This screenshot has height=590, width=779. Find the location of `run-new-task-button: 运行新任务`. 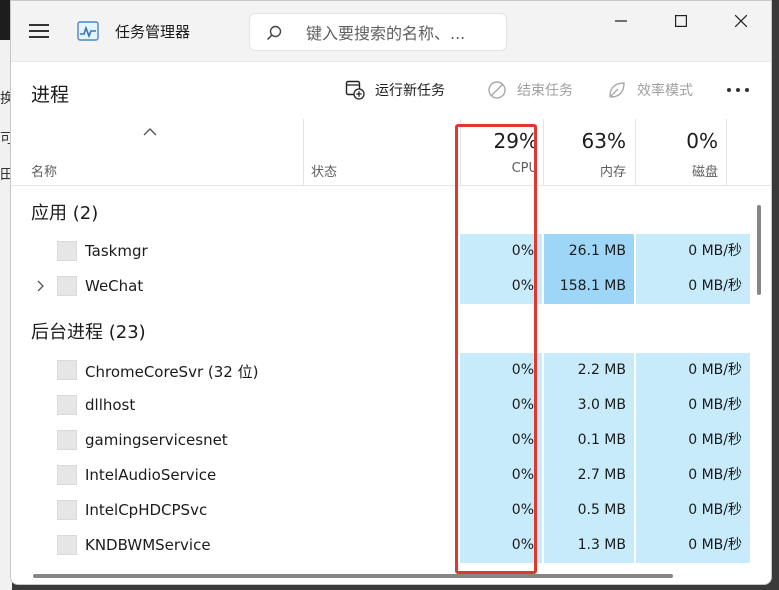

run-new-task-button: 运行新任务 is located at coordinates (395, 90).